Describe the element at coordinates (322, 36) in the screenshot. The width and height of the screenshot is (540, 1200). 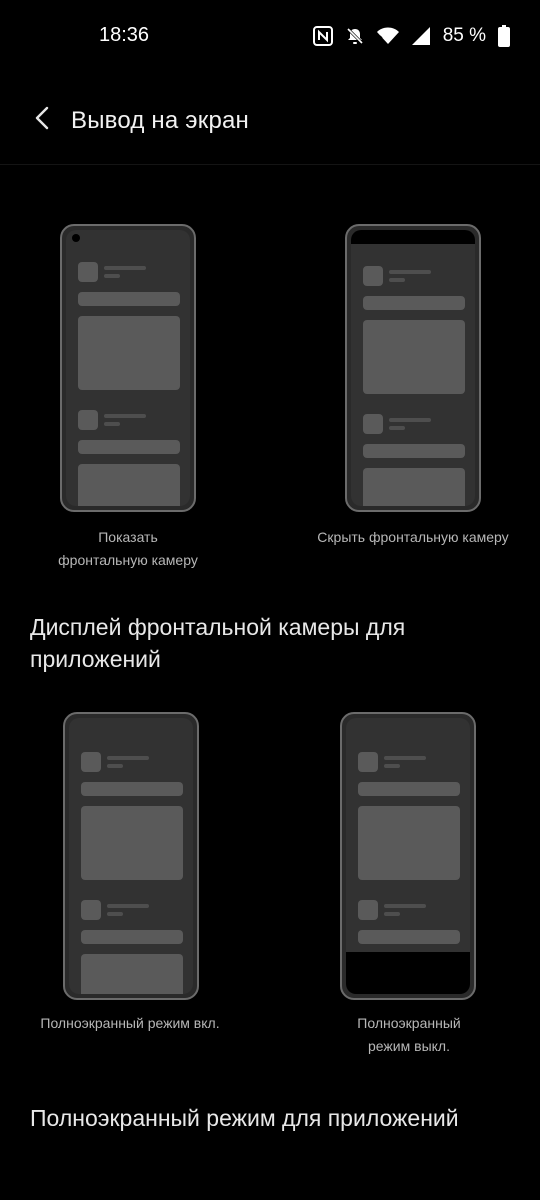
I see `nfc-icon` at that location.